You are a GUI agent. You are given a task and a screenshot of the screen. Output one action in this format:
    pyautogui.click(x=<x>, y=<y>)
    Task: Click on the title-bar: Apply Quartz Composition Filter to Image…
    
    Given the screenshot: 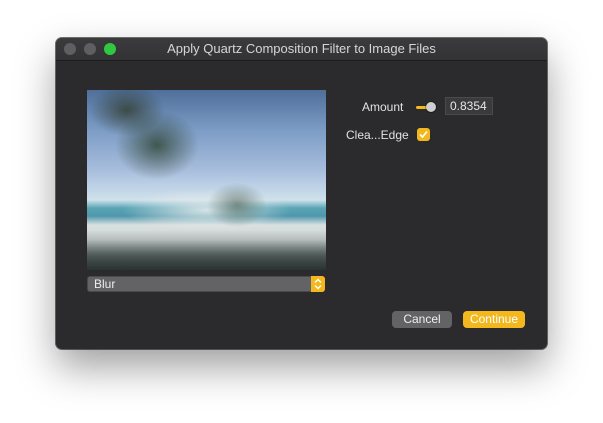 What is the action you would take?
    pyautogui.click(x=301, y=49)
    